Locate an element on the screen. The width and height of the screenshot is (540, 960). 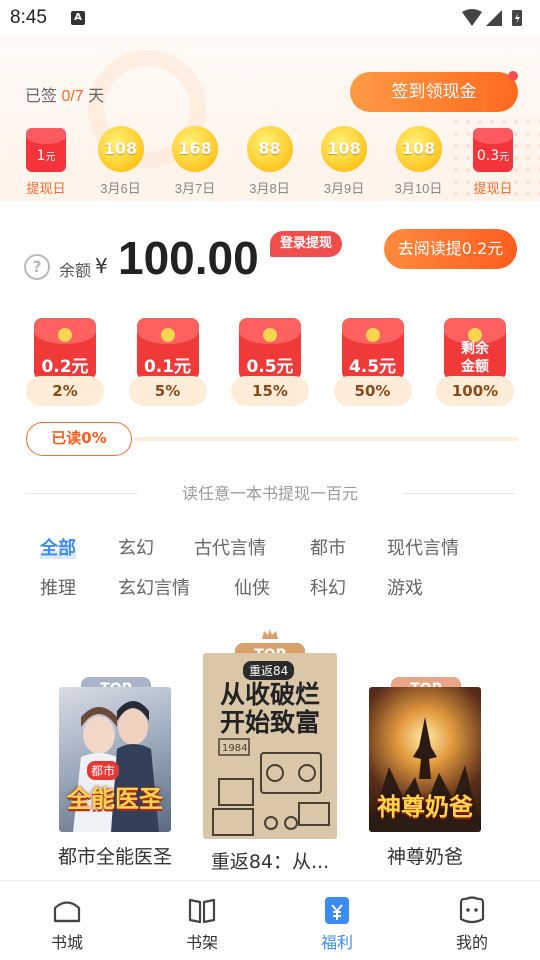
category-tab: 仙侠 is located at coordinates (252, 587).